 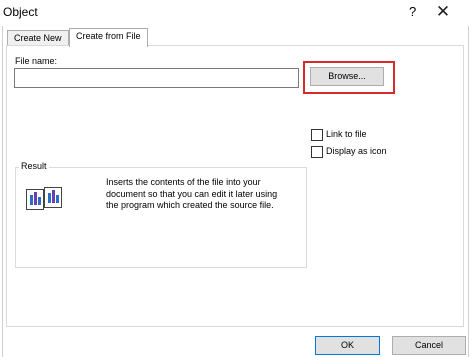 I want to click on tab-create-new: Create New, so click(x=38, y=38).